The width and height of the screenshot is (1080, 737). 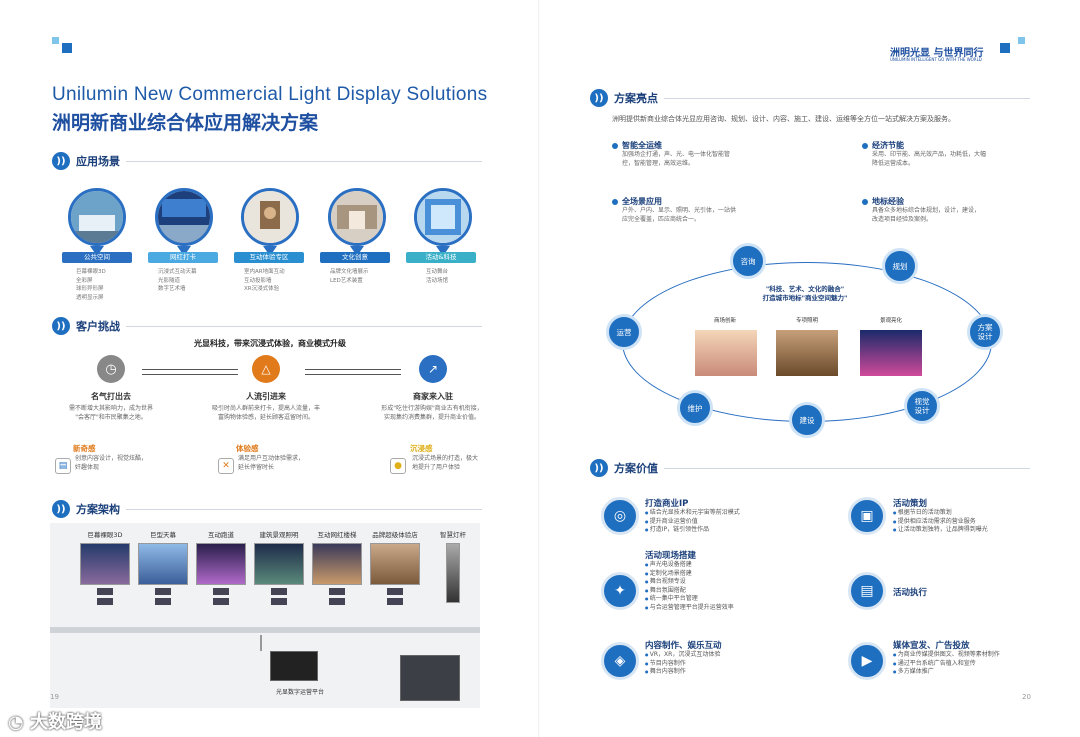 I want to click on cycle-node-design: 方案 设计, so click(x=985, y=332).